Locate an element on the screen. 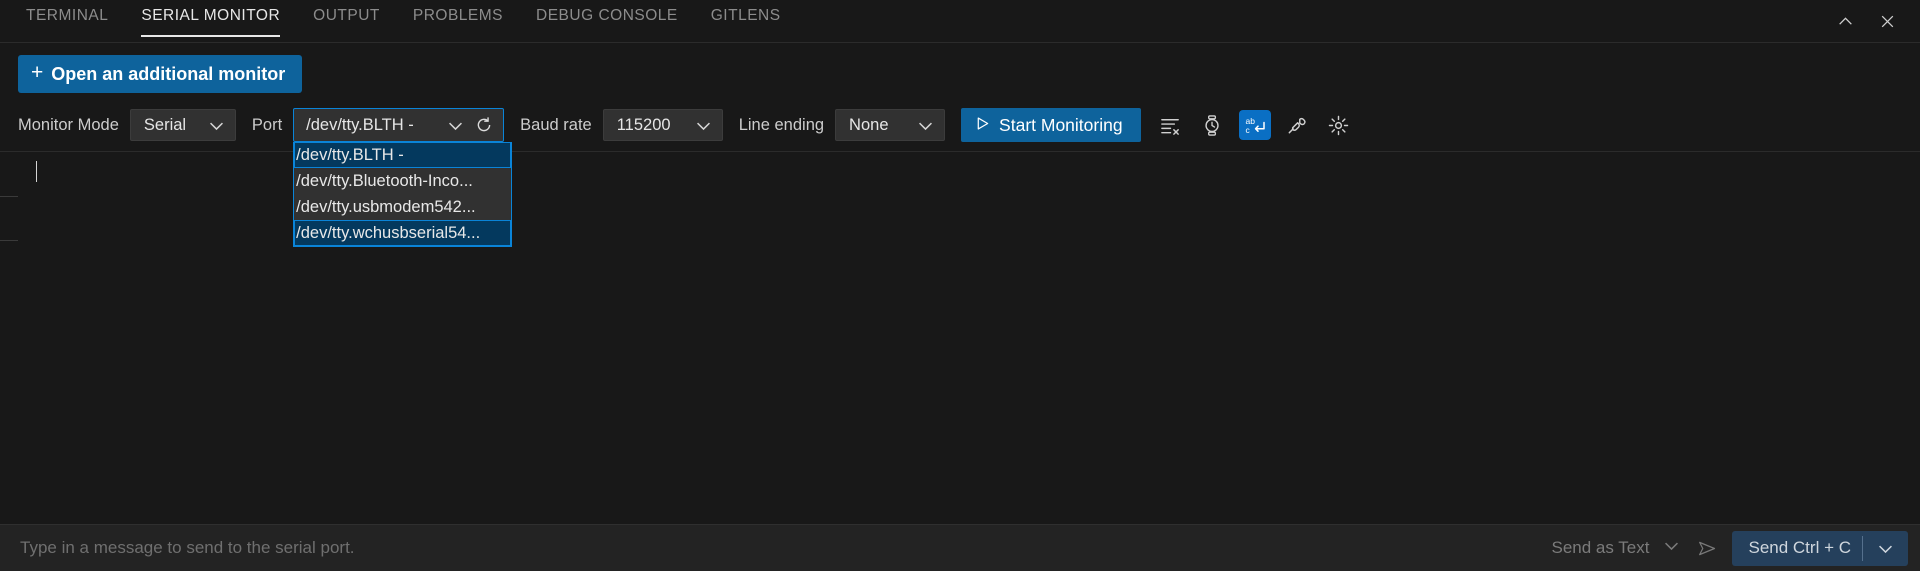 The height and width of the screenshot is (571, 1920). play-icon is located at coordinates (982, 125).